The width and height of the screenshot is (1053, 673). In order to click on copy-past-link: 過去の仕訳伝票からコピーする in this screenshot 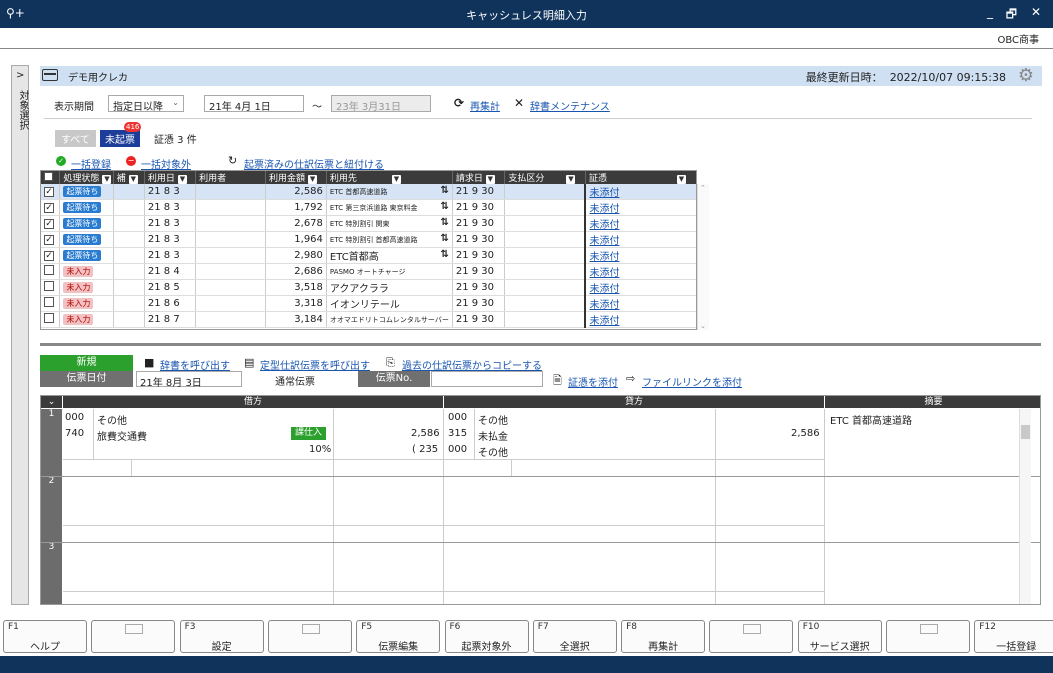, I will do `click(472, 364)`.